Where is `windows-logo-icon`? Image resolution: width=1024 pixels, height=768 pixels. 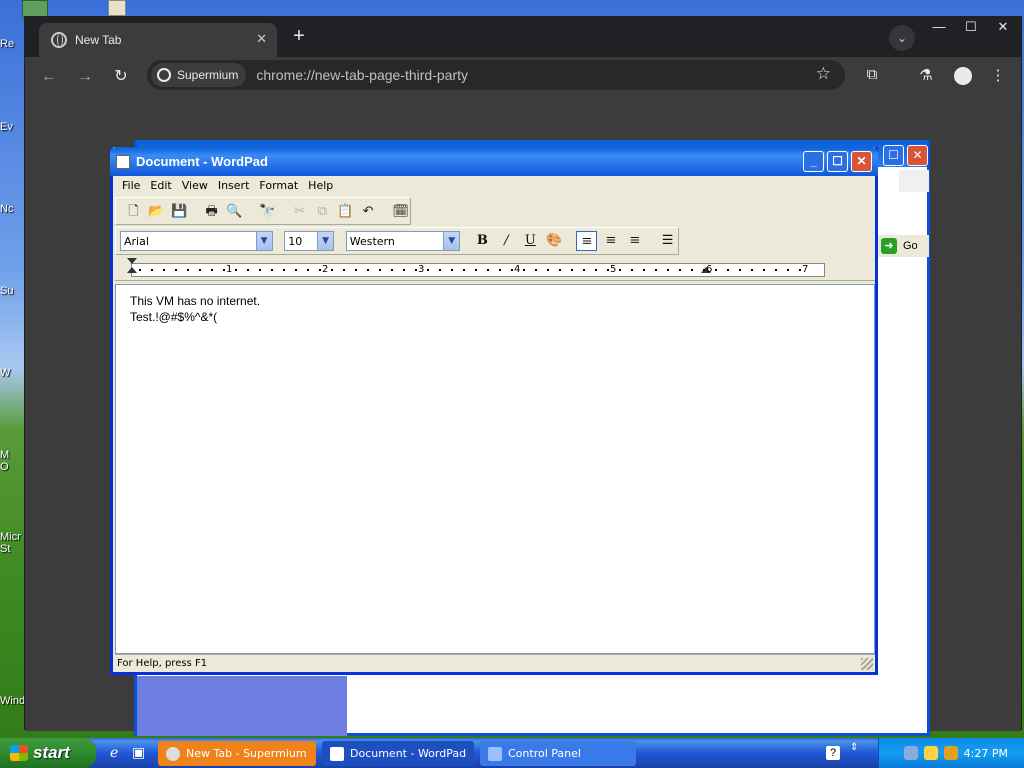 windows-logo-icon is located at coordinates (19, 753).